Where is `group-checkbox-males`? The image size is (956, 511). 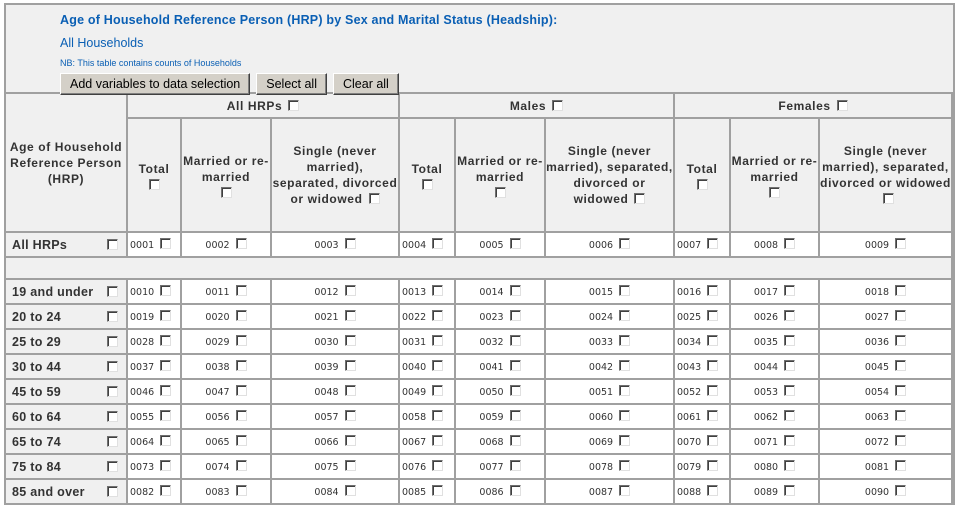 group-checkbox-males is located at coordinates (558, 105).